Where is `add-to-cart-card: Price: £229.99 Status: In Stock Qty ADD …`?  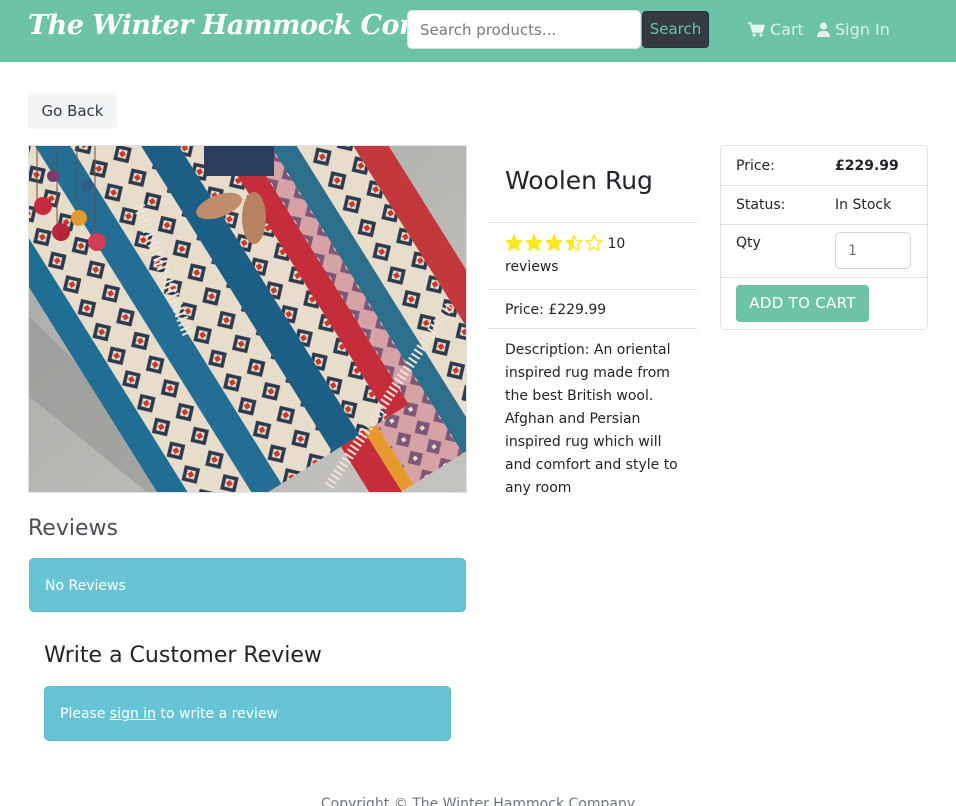
add-to-cart-card: Price: £229.99 Status: In Stock Qty ADD … is located at coordinates (824, 237).